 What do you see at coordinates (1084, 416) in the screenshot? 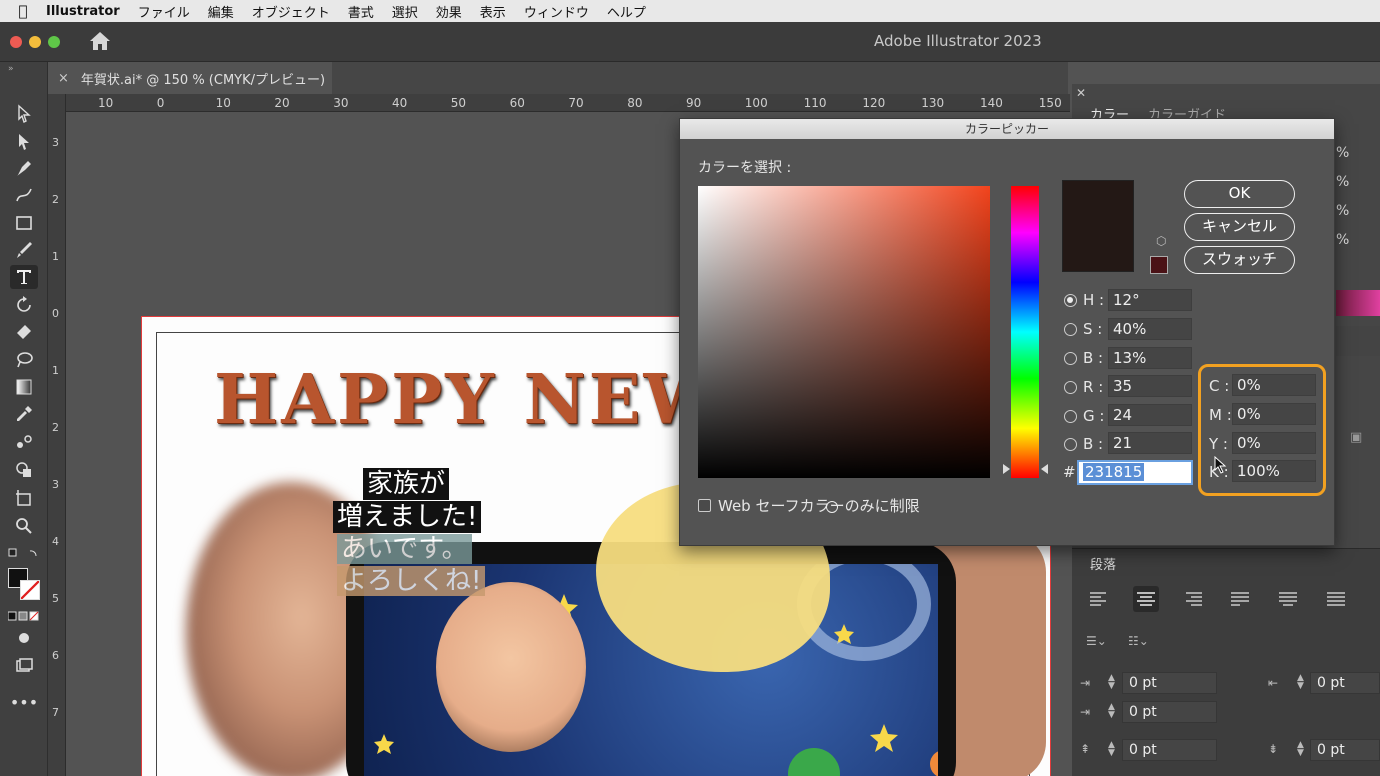
I see `green-row: G :` at bounding box center [1084, 416].